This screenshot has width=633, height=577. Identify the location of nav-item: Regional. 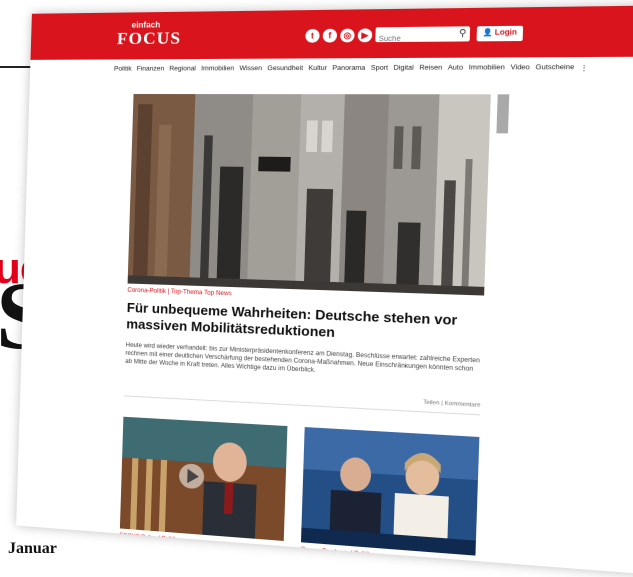
(182, 69).